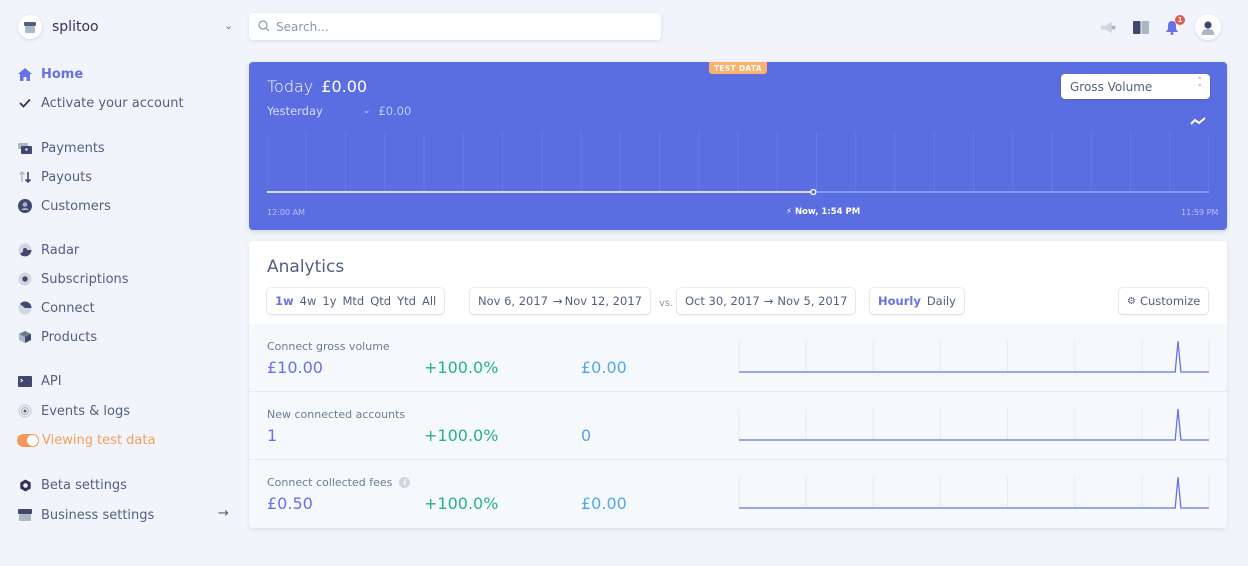 The image size is (1248, 566). What do you see at coordinates (813, 192) in the screenshot?
I see `now-marker` at bounding box center [813, 192].